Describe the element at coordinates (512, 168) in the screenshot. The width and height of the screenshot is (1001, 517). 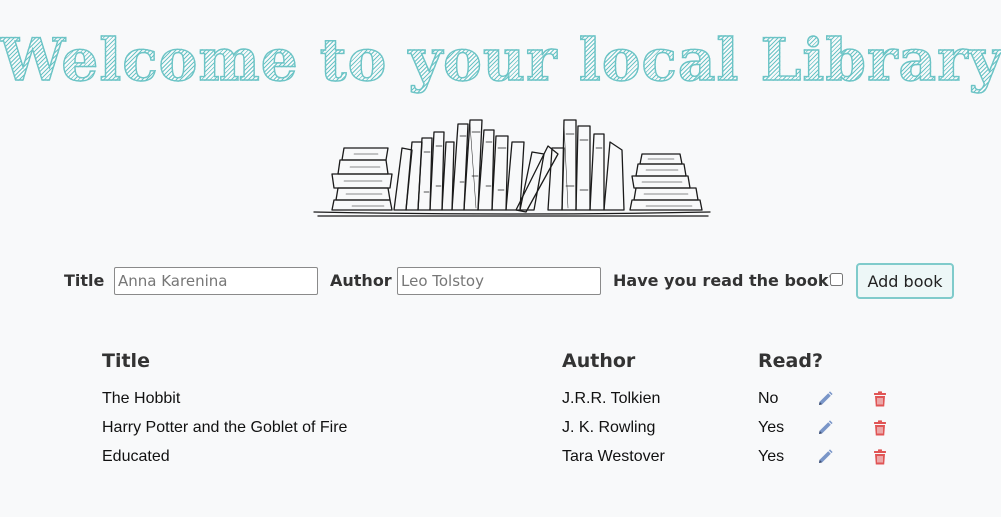
I see `bookshelf-illustration` at that location.